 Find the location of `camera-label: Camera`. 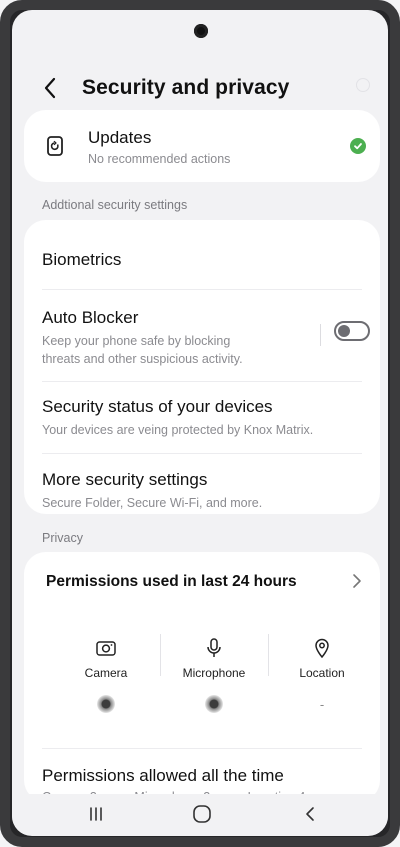

camera-label: Camera is located at coordinates (106, 673).